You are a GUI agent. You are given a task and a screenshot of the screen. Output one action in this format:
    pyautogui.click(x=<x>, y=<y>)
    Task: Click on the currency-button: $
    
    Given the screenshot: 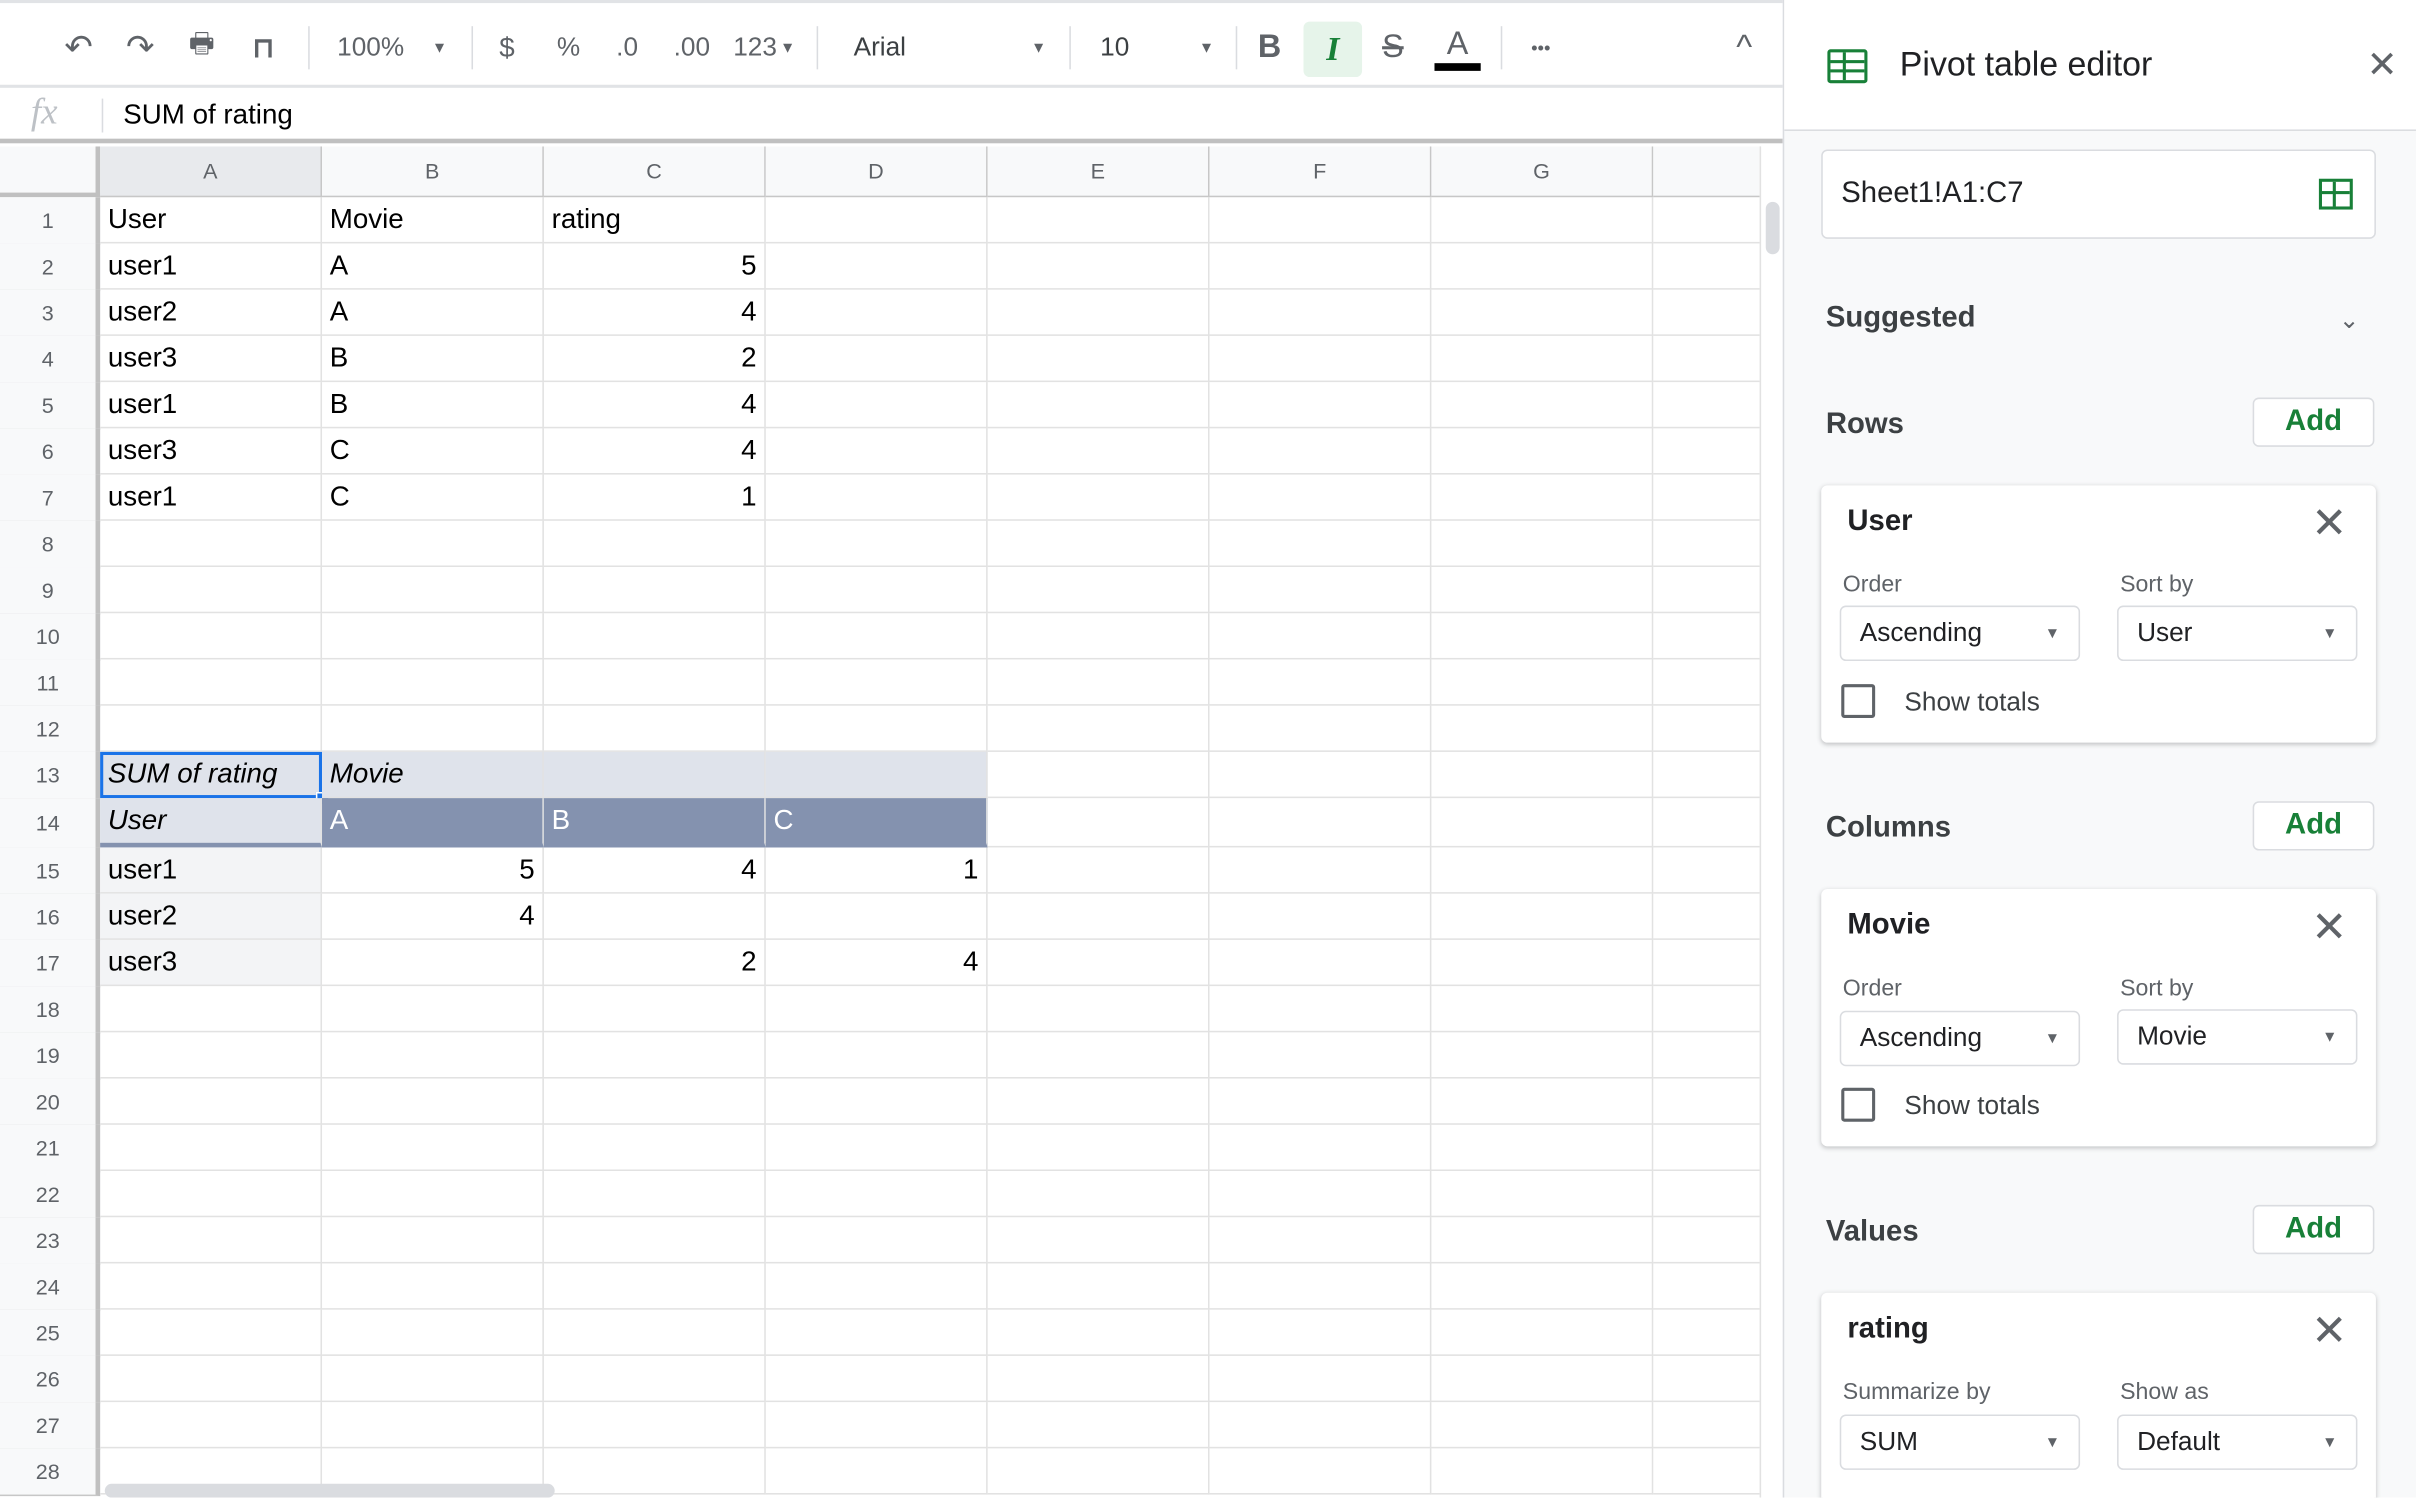 What is the action you would take?
    pyautogui.click(x=507, y=48)
    